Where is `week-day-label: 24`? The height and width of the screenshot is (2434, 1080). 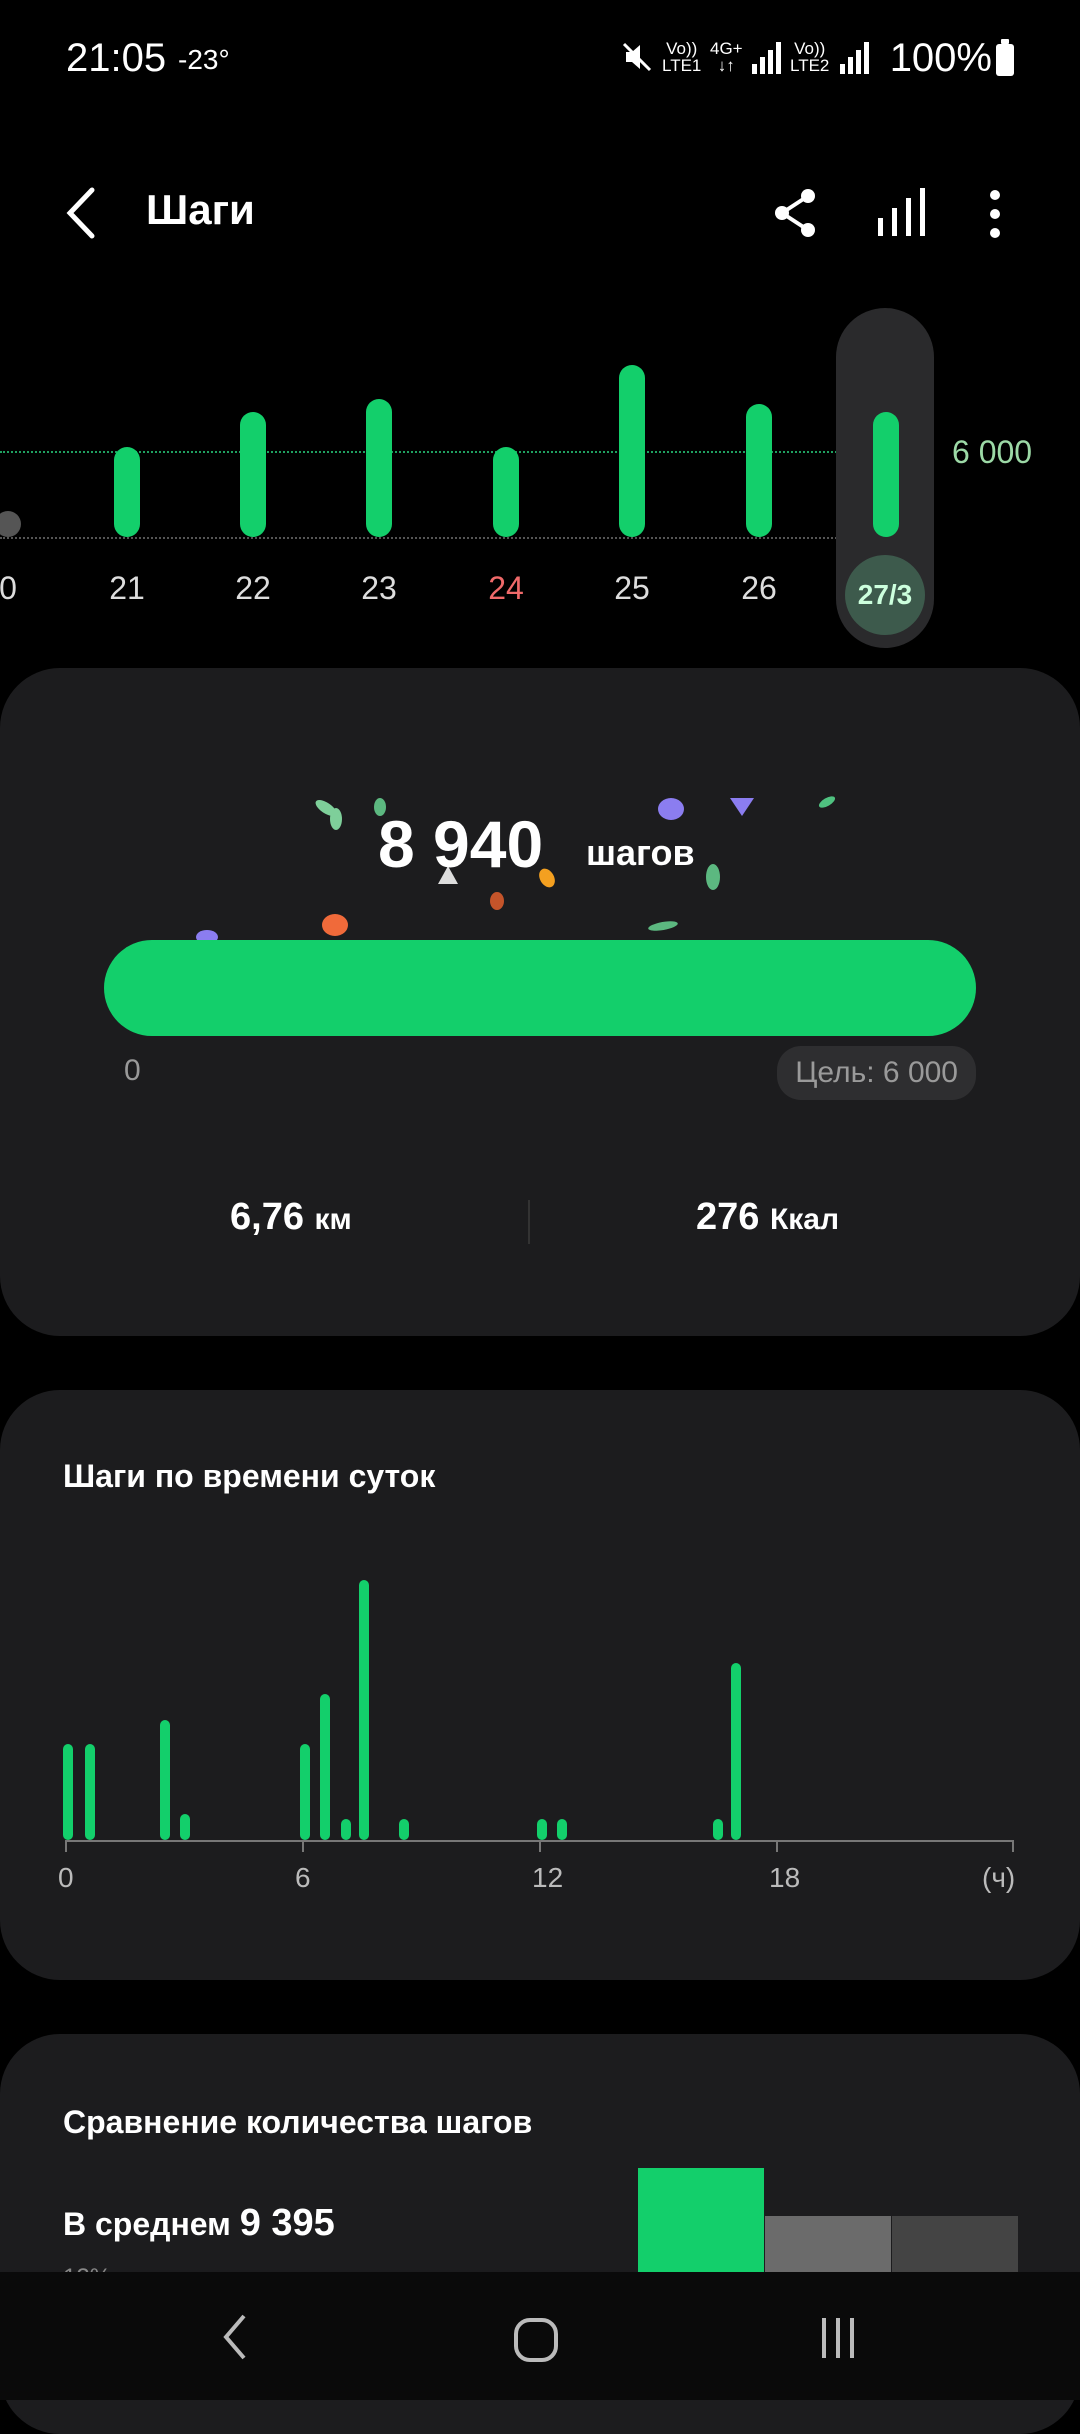 week-day-label: 24 is located at coordinates (506, 588).